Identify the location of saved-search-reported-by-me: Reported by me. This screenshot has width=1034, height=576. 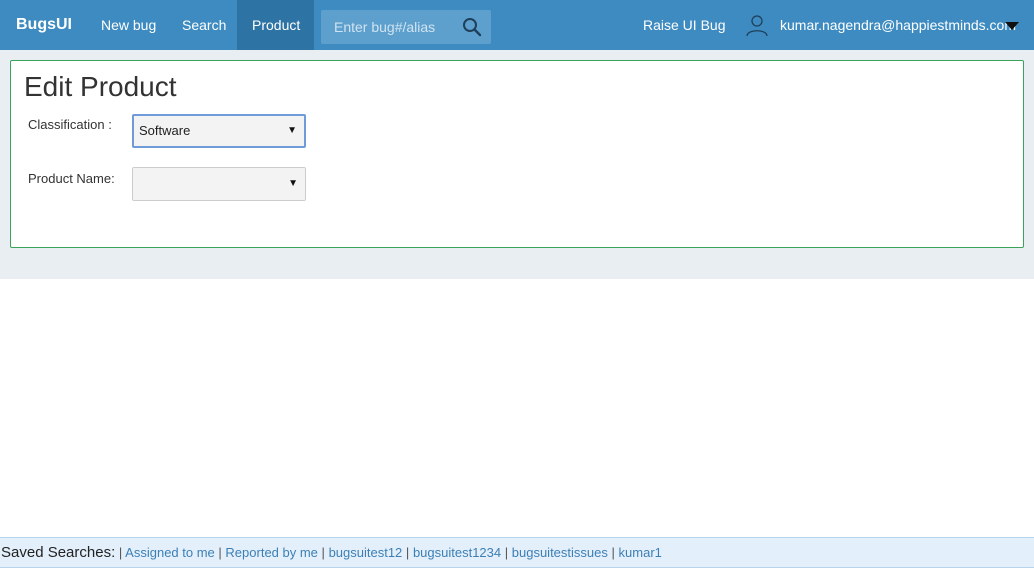
(271, 552).